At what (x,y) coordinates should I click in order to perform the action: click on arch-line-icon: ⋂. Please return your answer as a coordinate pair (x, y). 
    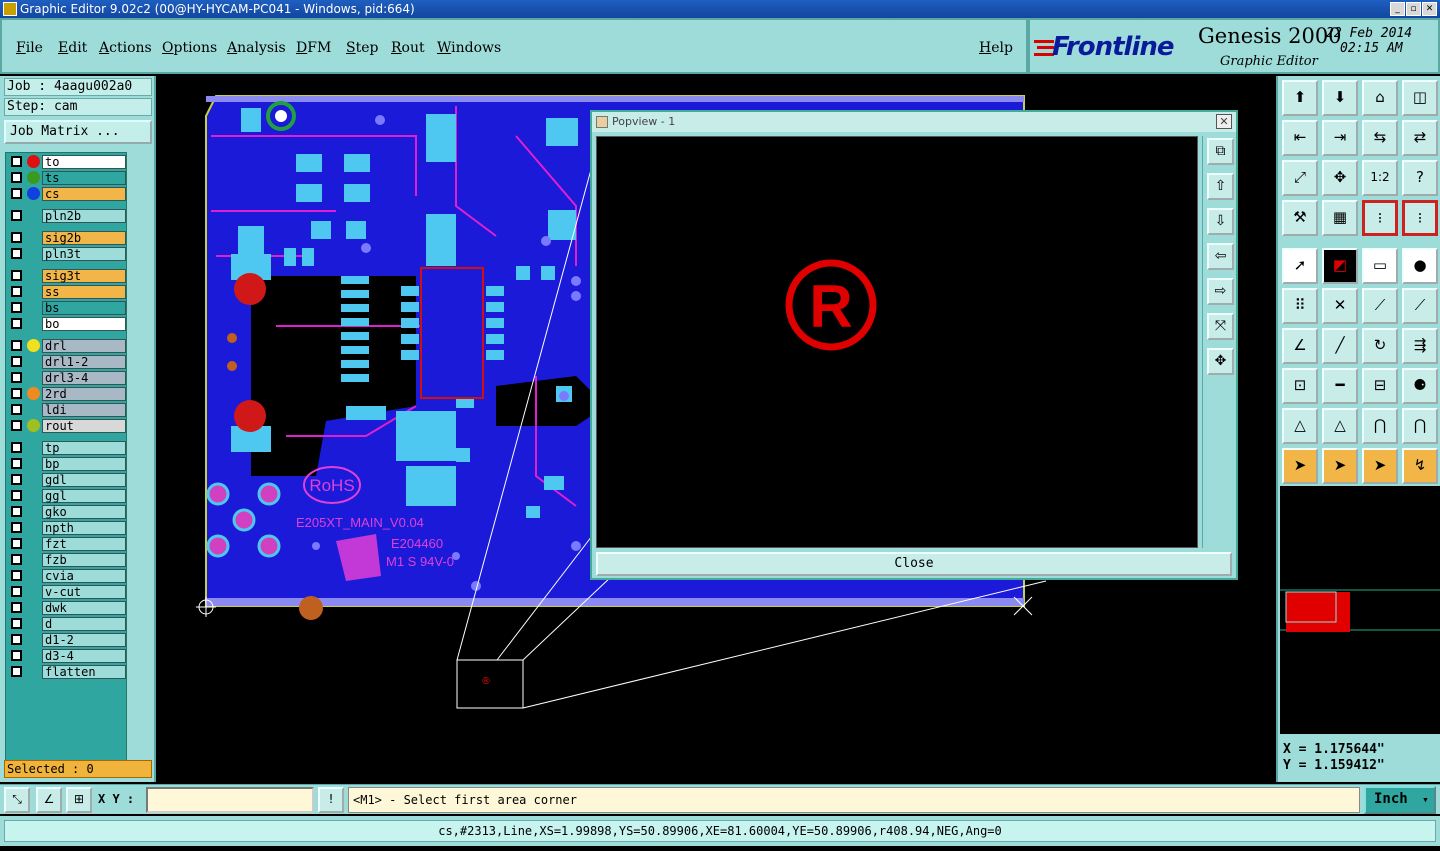
    Looking at the image, I should click on (1420, 426).